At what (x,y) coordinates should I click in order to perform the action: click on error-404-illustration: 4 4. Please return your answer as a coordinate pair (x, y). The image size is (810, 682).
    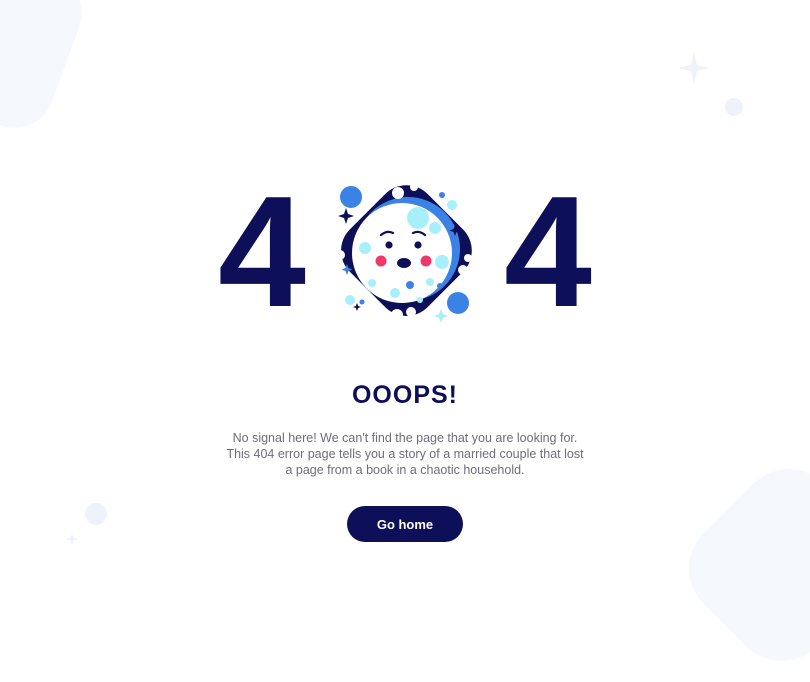
    Looking at the image, I should click on (405, 252).